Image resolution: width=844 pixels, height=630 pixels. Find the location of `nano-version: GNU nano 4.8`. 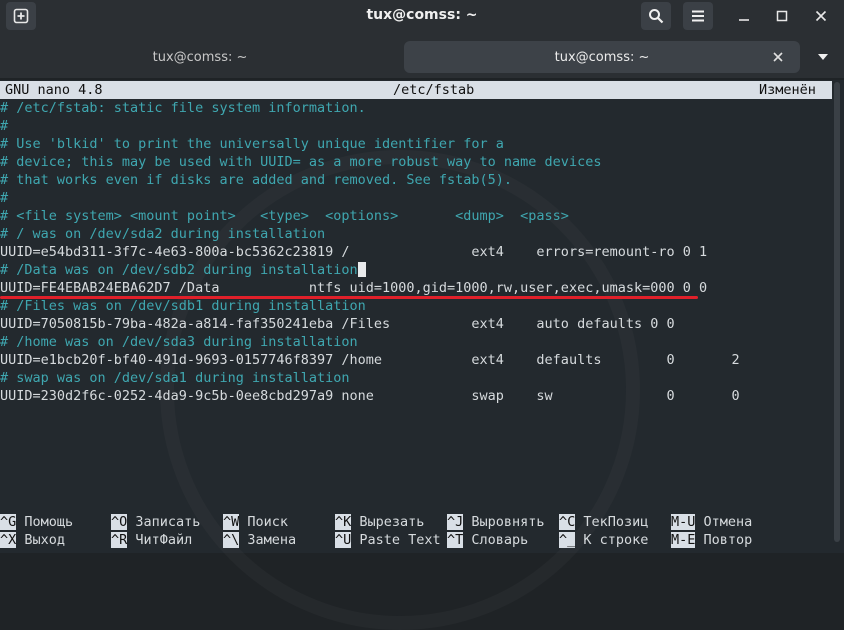

nano-version: GNU nano 4.8 is located at coordinates (54, 90).